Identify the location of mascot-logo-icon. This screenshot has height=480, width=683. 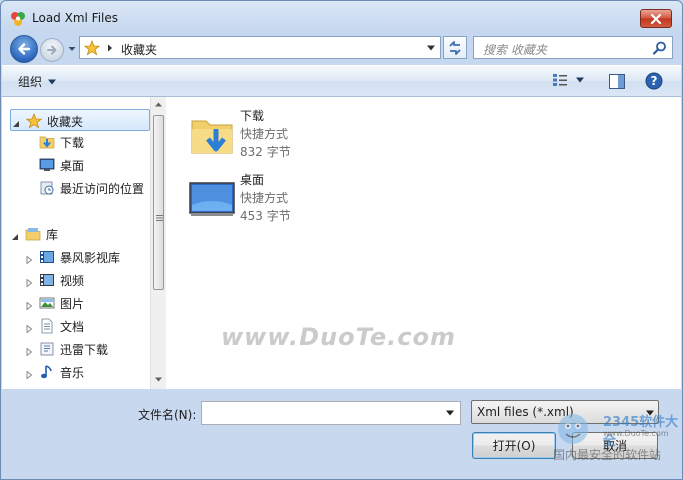
(573, 429).